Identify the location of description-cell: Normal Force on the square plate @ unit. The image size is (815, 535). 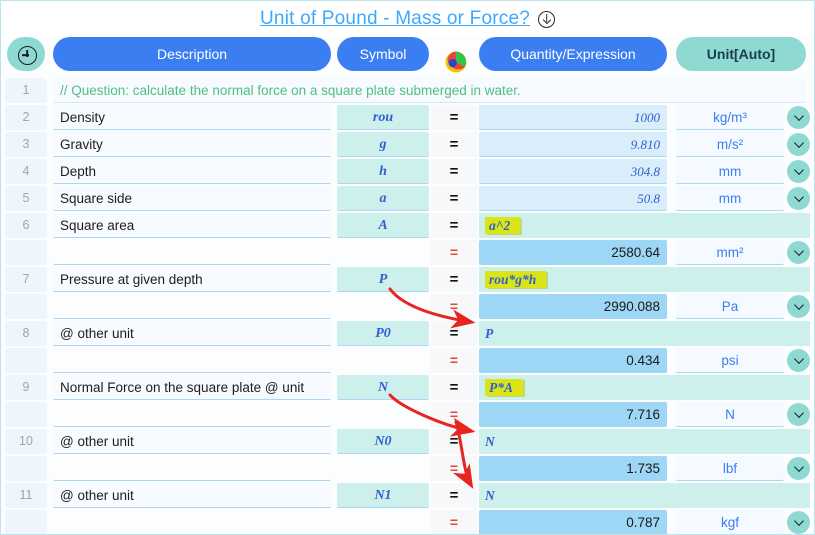
(192, 387).